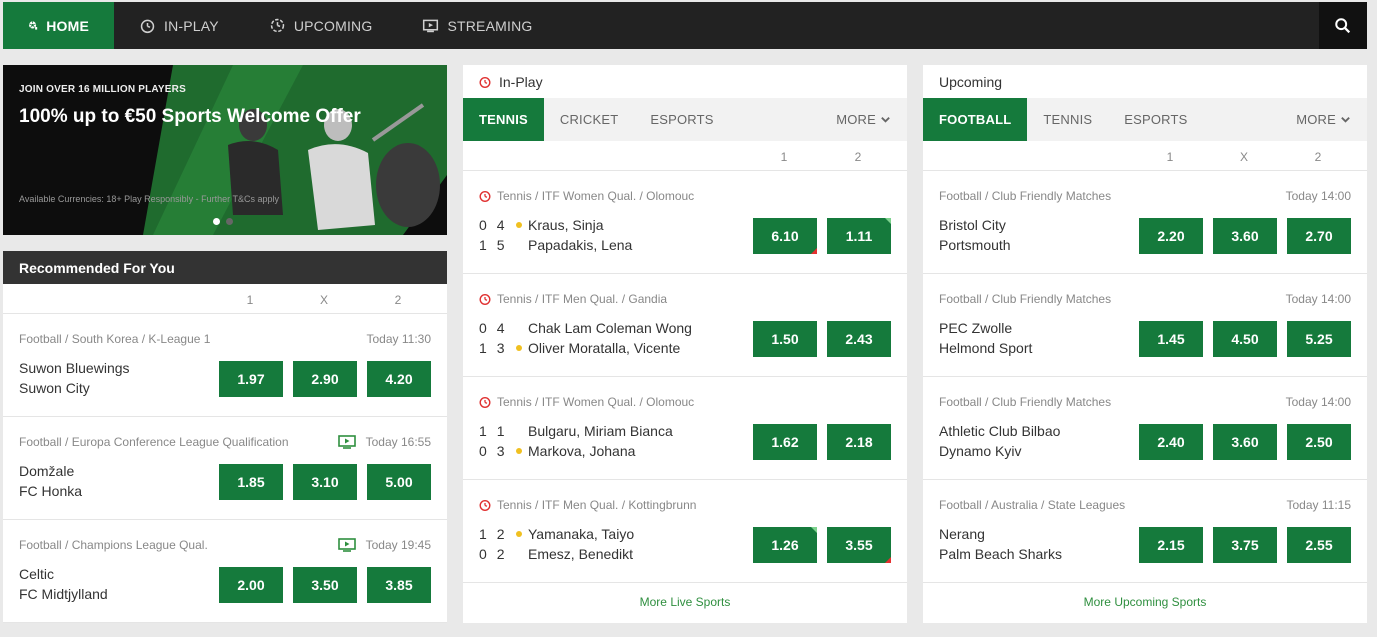 The image size is (1377, 637). I want to click on odds-button: 1.11, so click(859, 236).